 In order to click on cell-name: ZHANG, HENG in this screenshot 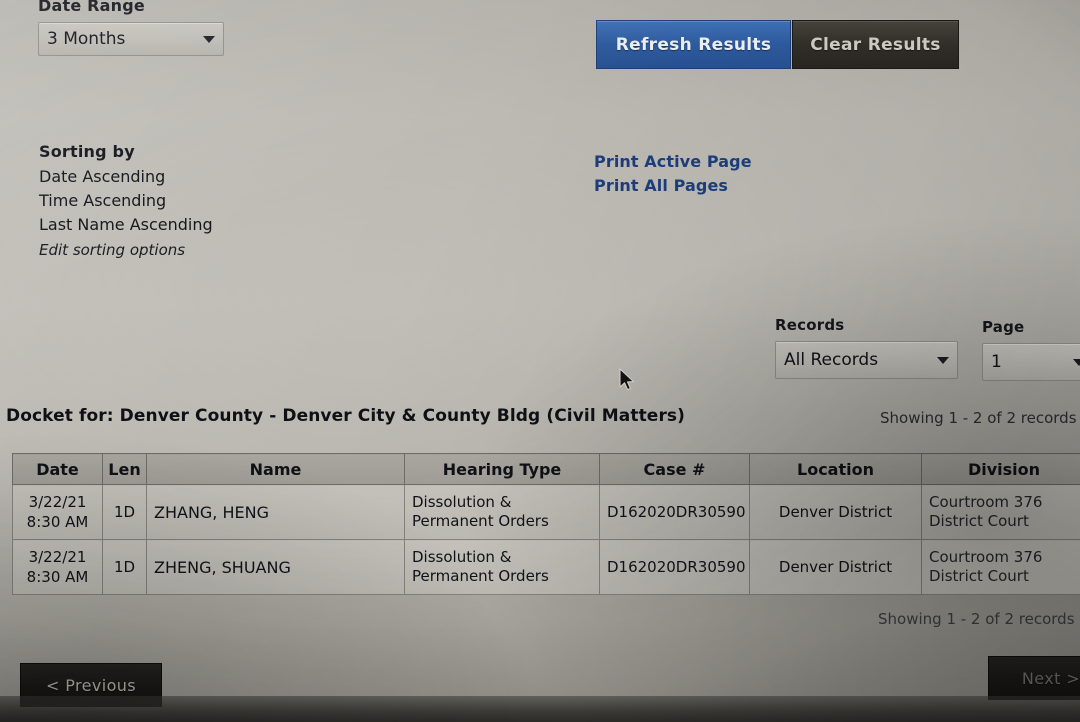, I will do `click(275, 512)`.